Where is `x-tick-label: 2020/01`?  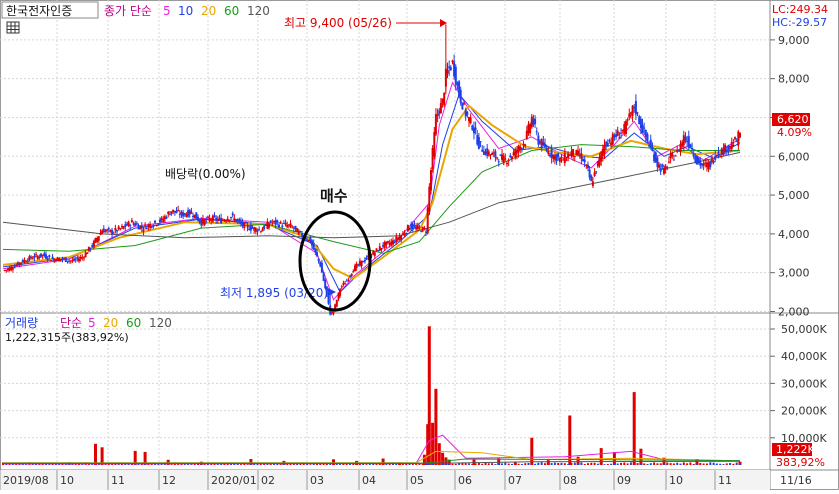 x-tick-label: 2020/01 is located at coordinates (234, 480).